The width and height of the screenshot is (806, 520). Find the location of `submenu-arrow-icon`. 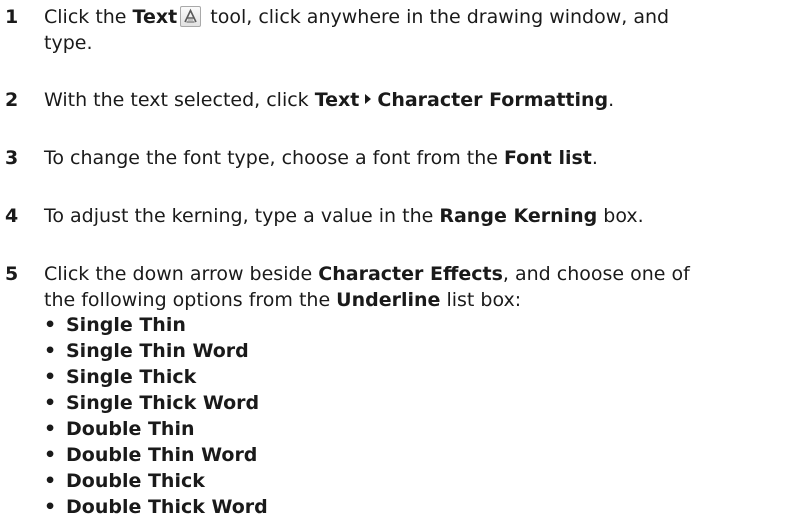

submenu-arrow-icon is located at coordinates (368, 99).